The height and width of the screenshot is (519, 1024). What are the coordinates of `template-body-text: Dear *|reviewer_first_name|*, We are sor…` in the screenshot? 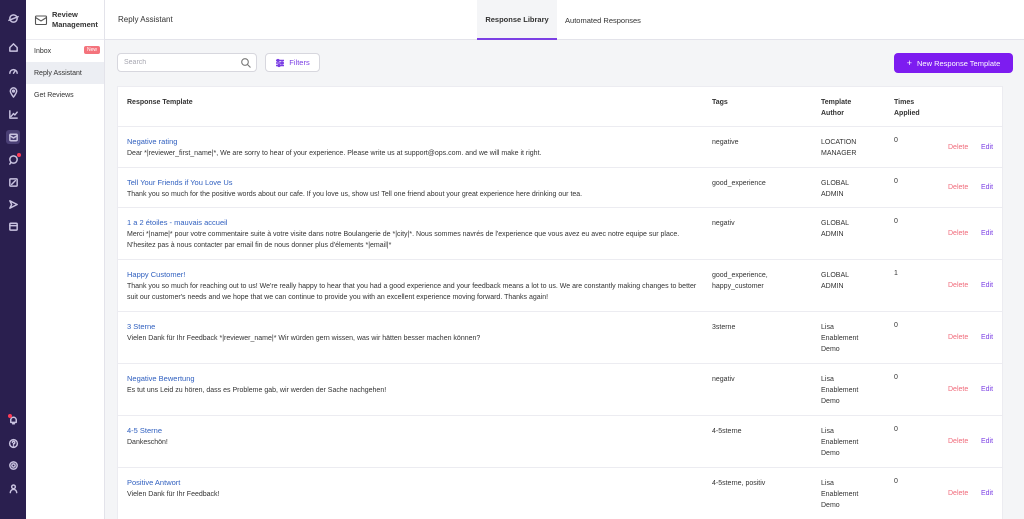 It's located at (334, 153).